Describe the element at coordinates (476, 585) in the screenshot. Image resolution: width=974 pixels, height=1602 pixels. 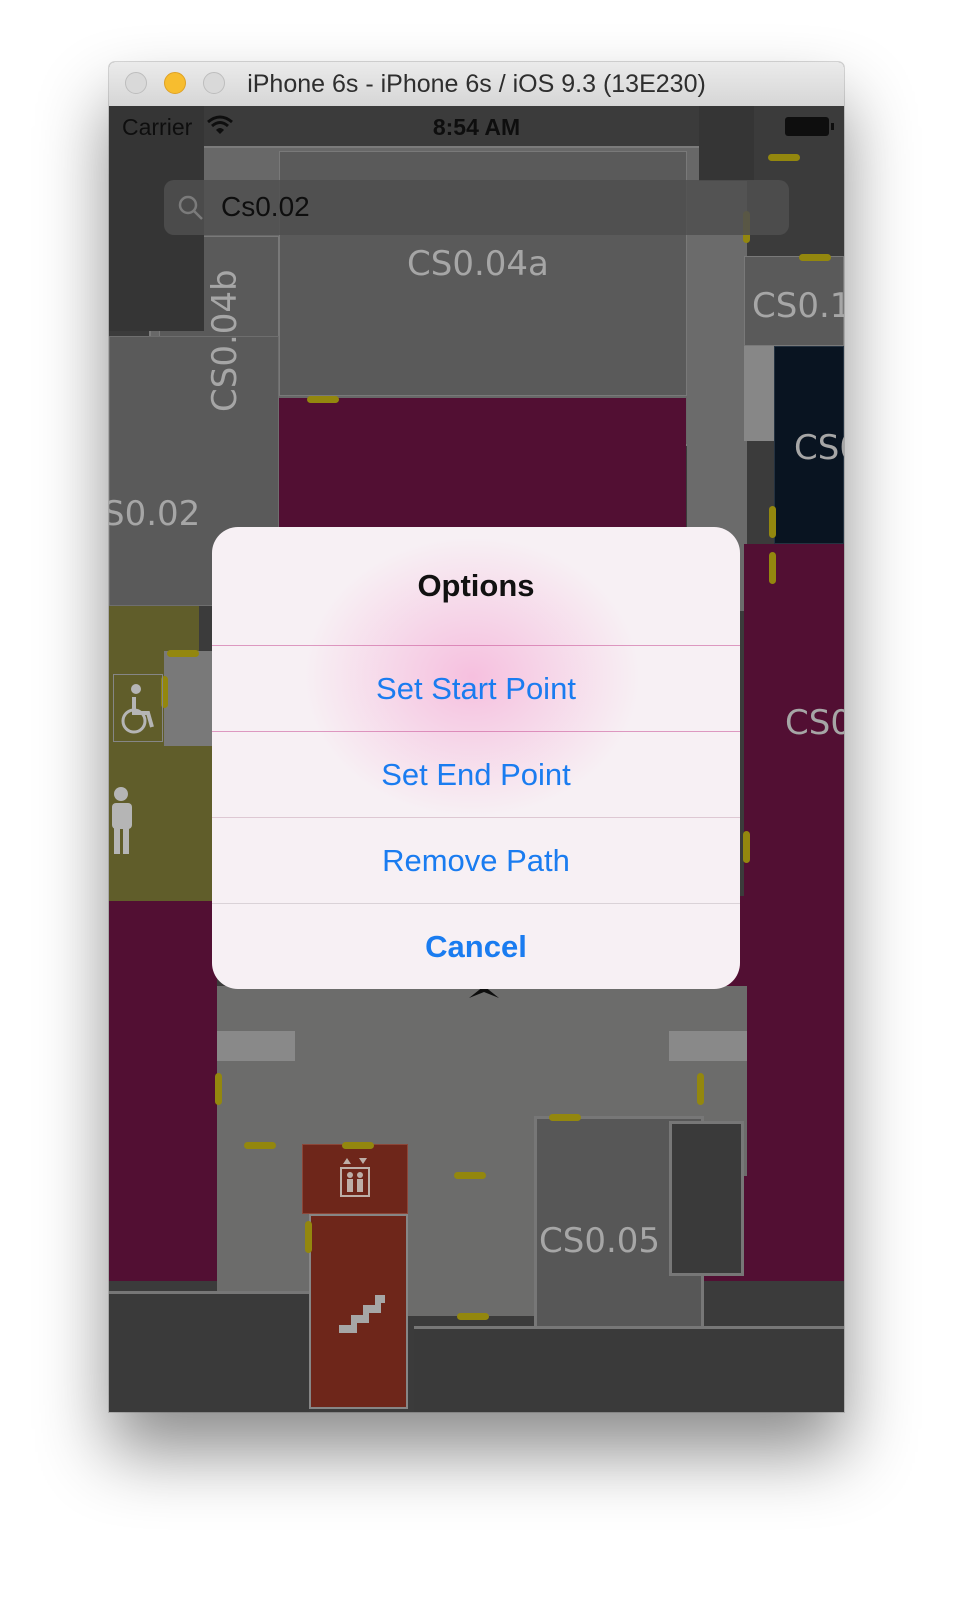
I see `alert-title: Options` at that location.